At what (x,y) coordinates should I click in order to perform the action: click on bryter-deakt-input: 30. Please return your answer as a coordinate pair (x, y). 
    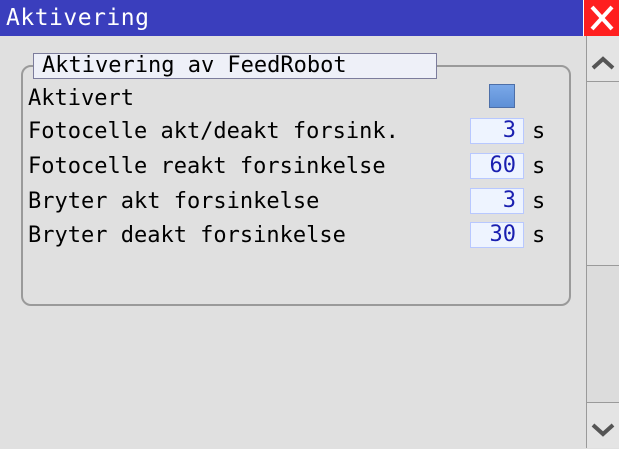
    Looking at the image, I should click on (497, 235).